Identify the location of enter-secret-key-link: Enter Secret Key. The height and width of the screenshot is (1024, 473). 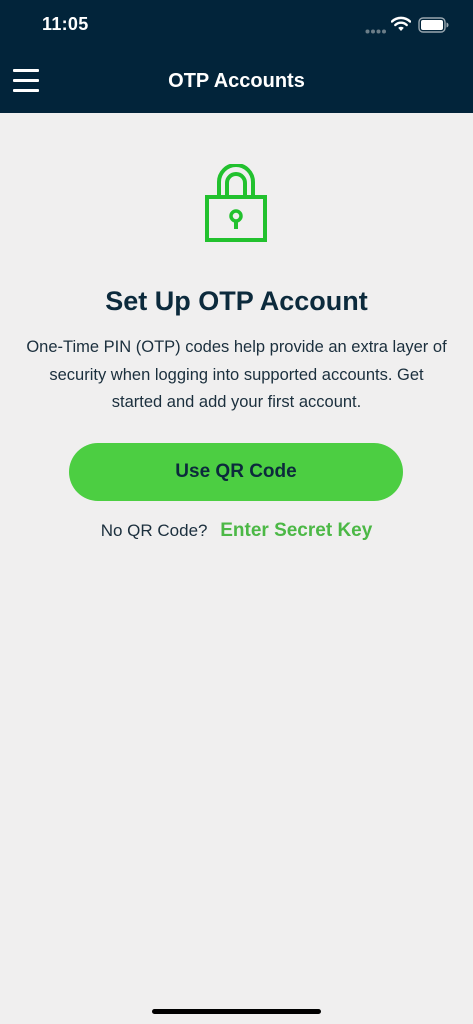
(296, 530).